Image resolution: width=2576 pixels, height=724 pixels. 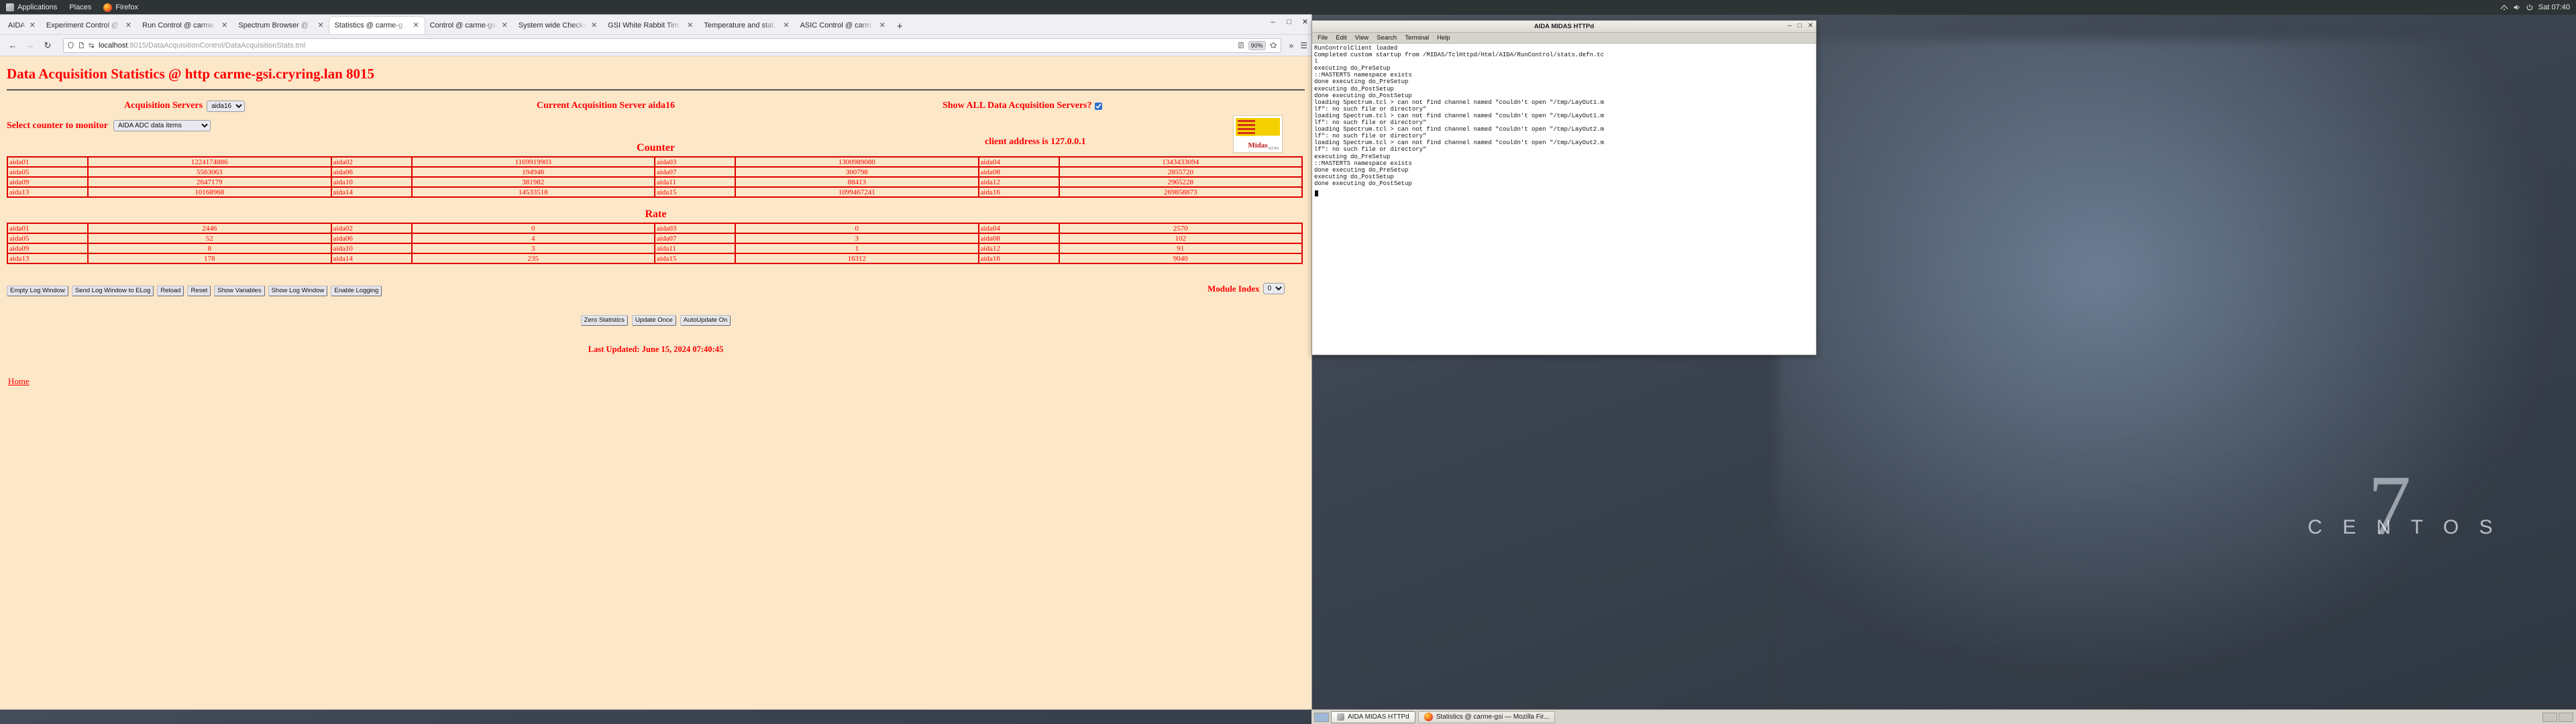 I want to click on browser-tab-3: Spectrum Browser @ ... ✕, so click(x=281, y=25).